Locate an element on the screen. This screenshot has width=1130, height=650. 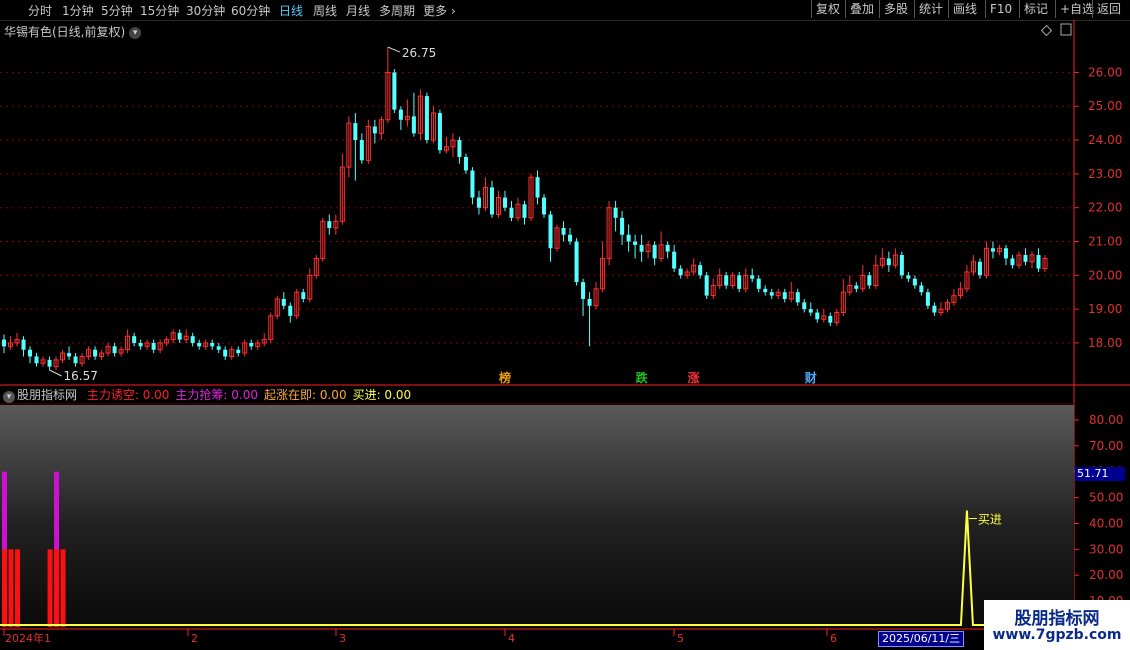
event-marker-3: 财 is located at coordinates (810, 377).